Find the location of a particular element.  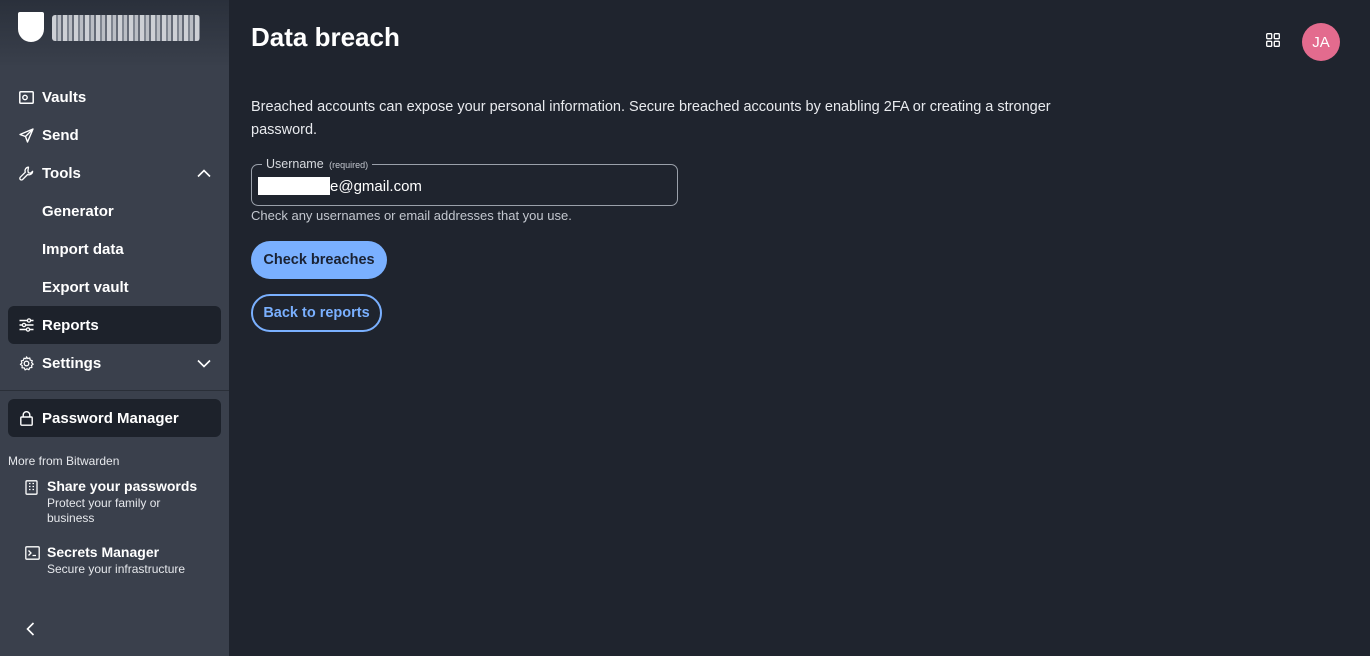

grid-icon is located at coordinates (1273, 42).